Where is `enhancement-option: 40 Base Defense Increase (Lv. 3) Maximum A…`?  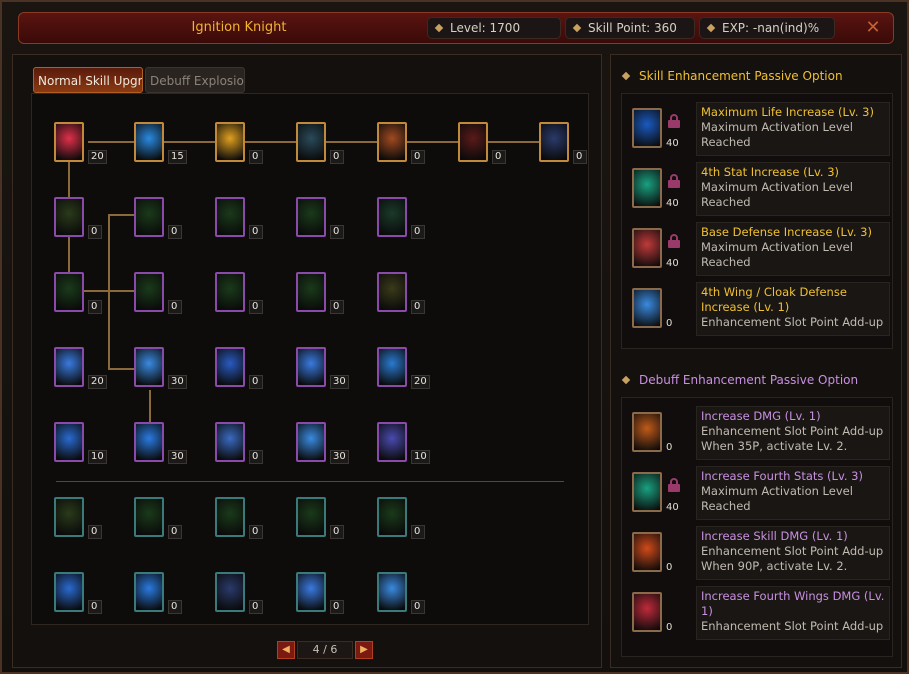 enhancement-option: 40 Base Defense Increase (Lv. 3) Maximum A… is located at coordinates (759, 249).